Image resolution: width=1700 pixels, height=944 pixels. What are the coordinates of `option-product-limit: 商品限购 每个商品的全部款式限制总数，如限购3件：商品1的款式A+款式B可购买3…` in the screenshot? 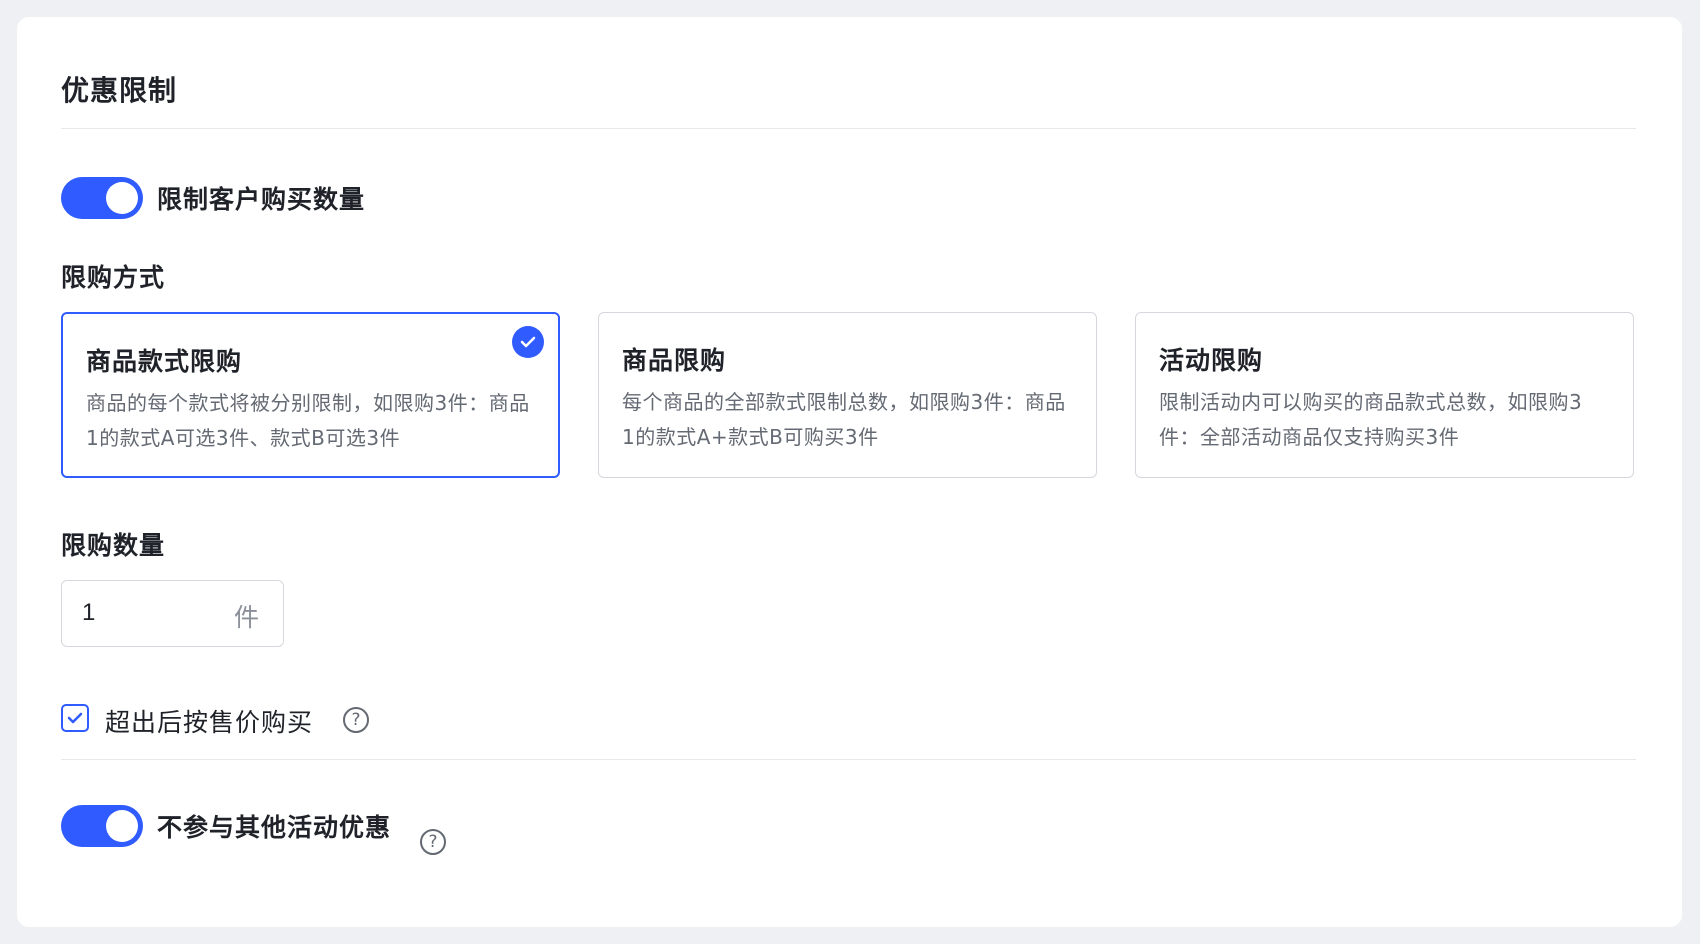 It's located at (847, 395).